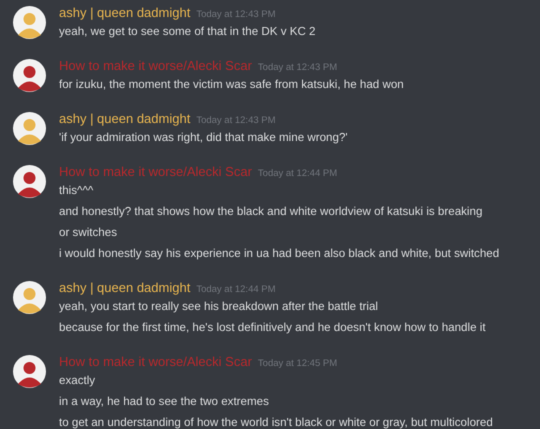  I want to click on message-text: in a way, he had to see the two extremes, so click(164, 402).